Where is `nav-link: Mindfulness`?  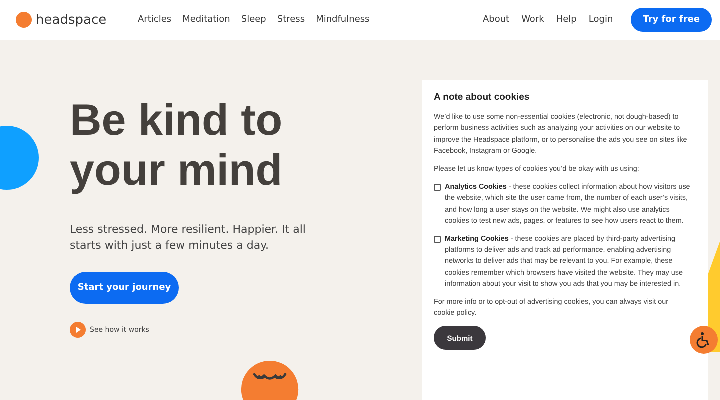
nav-link: Mindfulness is located at coordinates (343, 20).